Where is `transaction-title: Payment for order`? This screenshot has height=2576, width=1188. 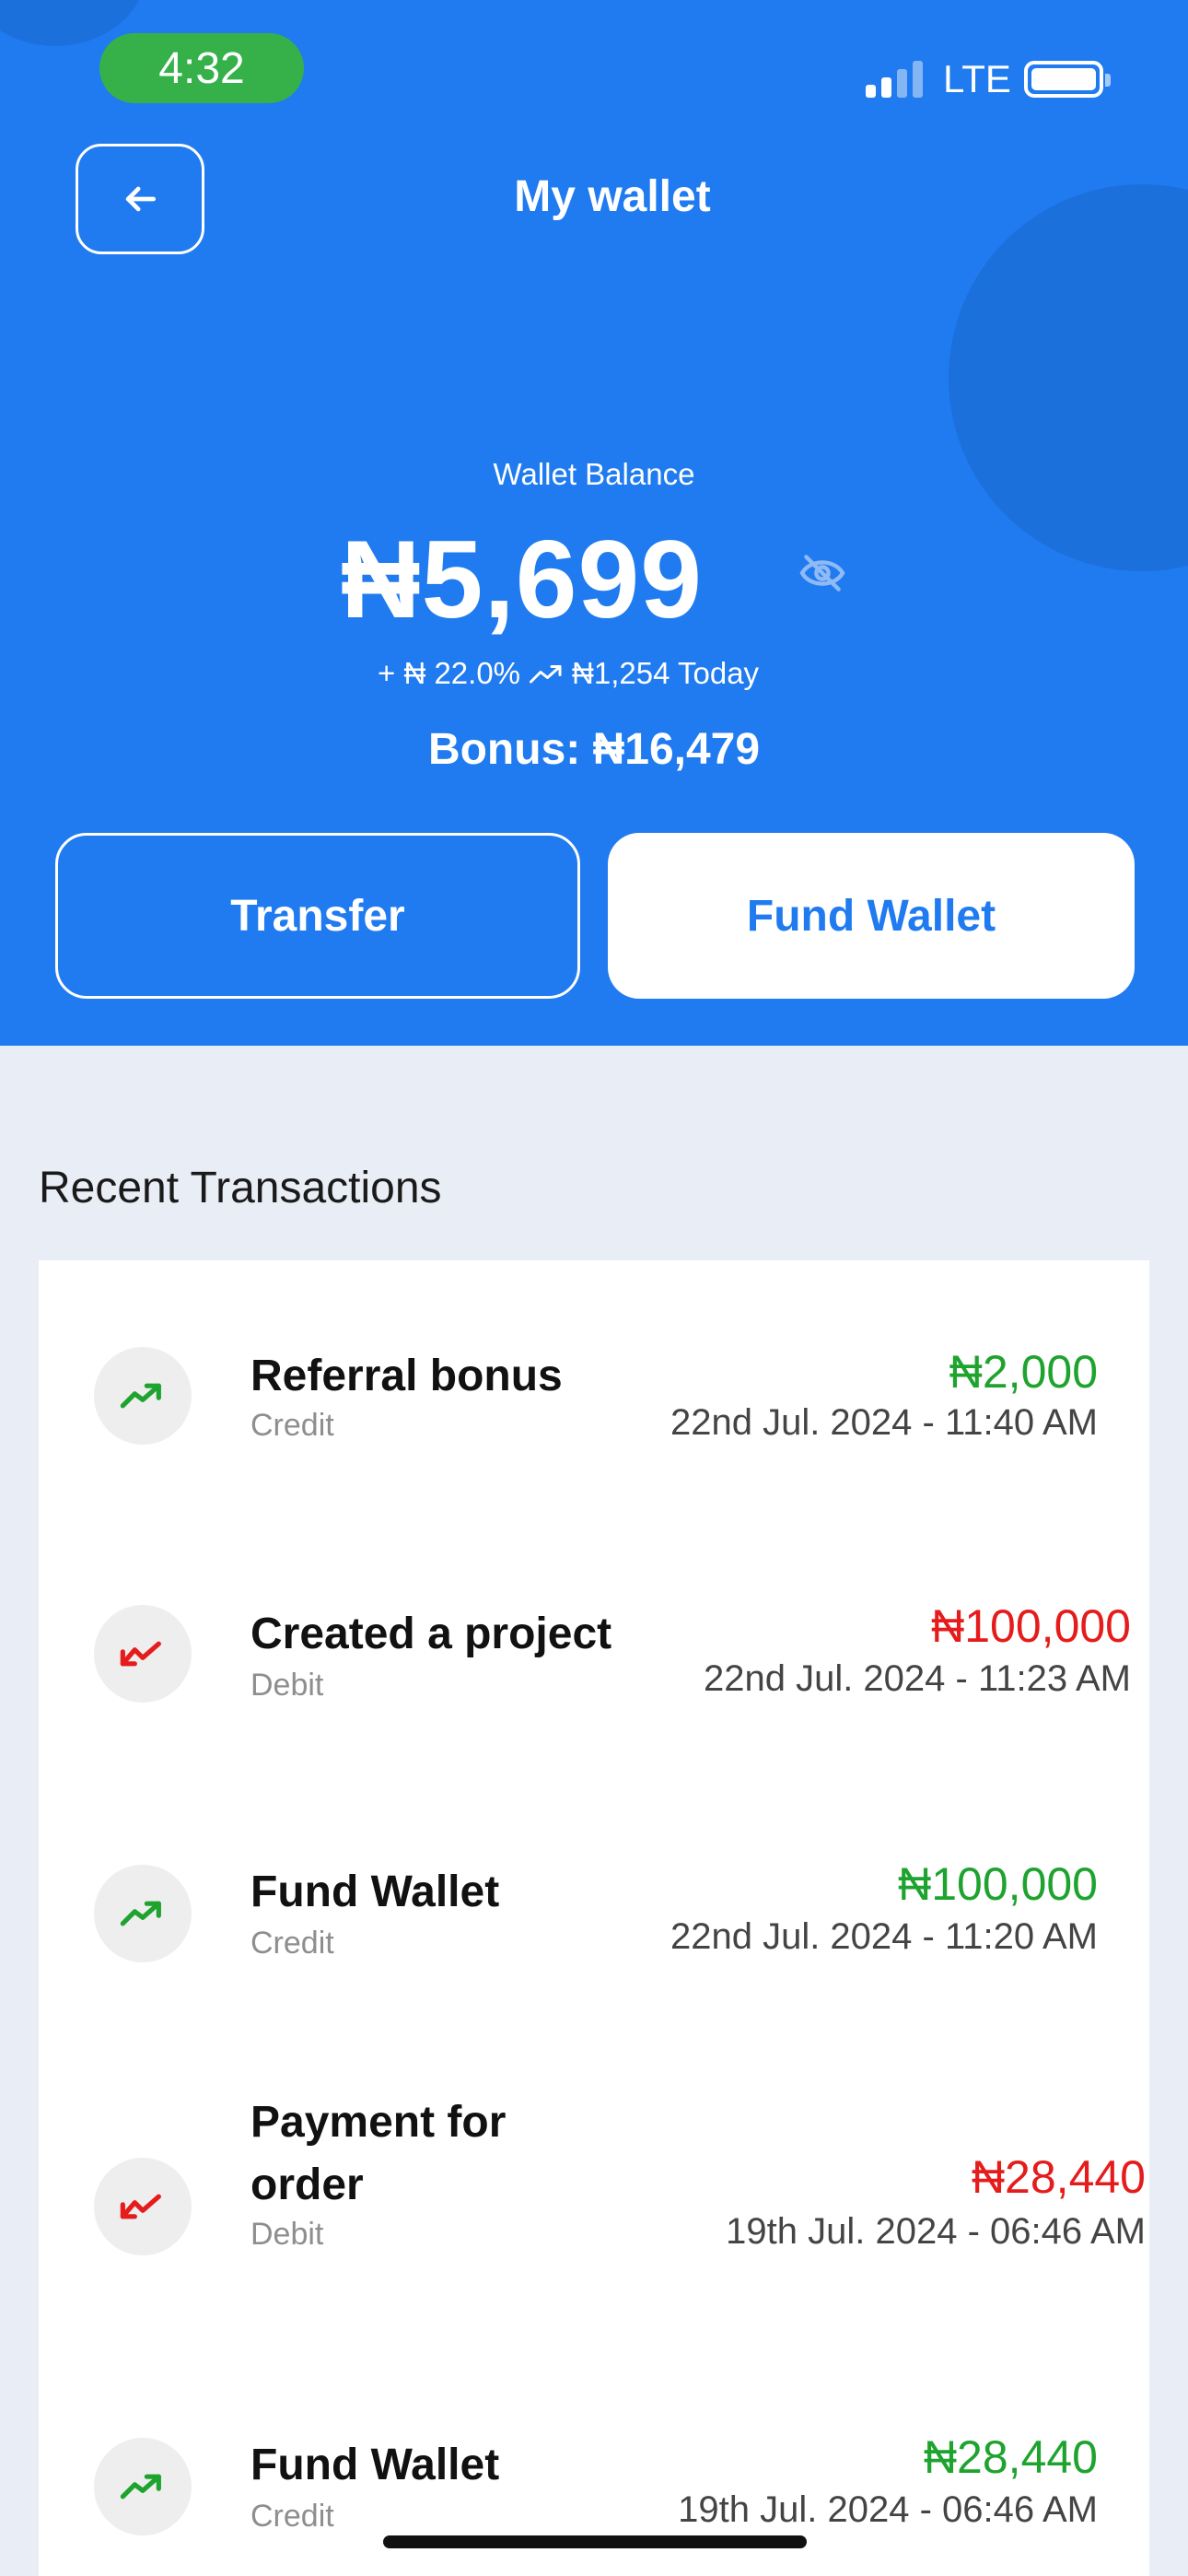 transaction-title: Payment for order is located at coordinates (378, 2153).